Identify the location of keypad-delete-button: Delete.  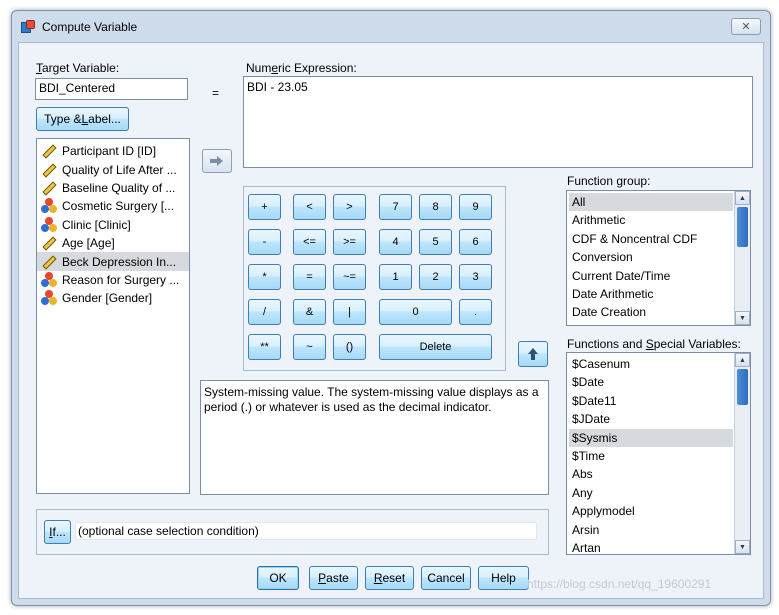
(435, 347).